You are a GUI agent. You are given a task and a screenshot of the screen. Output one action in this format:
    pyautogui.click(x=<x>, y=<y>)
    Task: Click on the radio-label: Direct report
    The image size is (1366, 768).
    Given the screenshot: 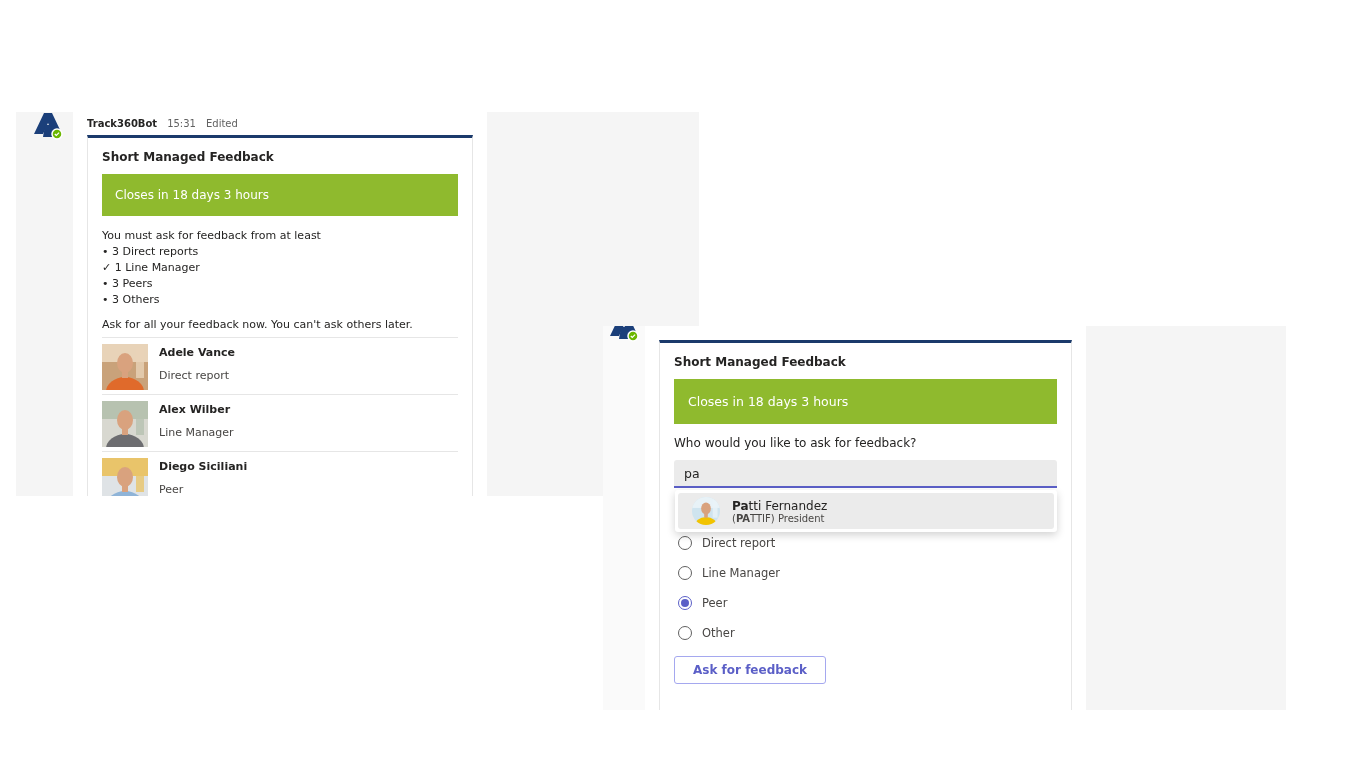 What is the action you would take?
    pyautogui.click(x=739, y=543)
    